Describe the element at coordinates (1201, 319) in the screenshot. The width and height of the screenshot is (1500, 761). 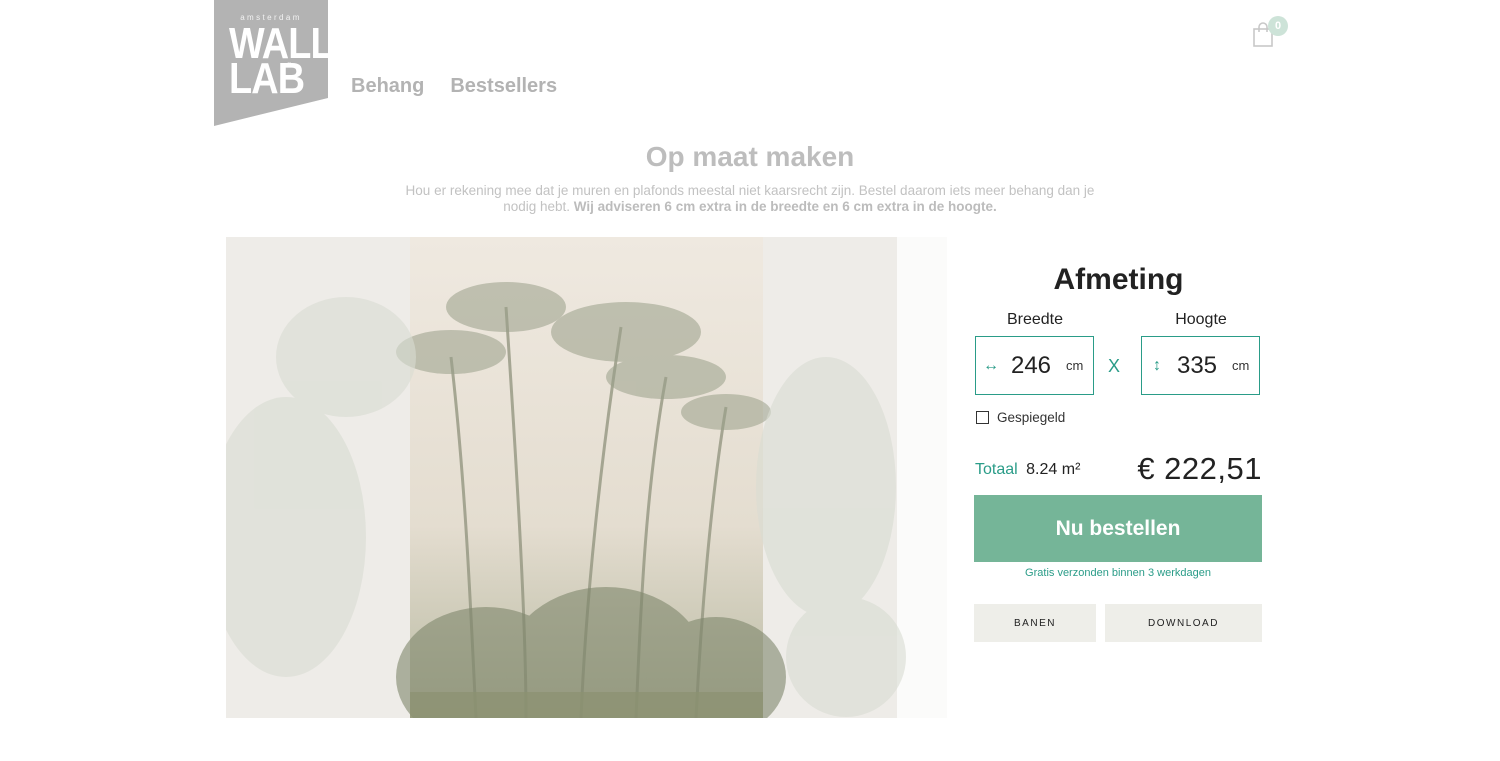
I see `height-label: Hoogte` at that location.